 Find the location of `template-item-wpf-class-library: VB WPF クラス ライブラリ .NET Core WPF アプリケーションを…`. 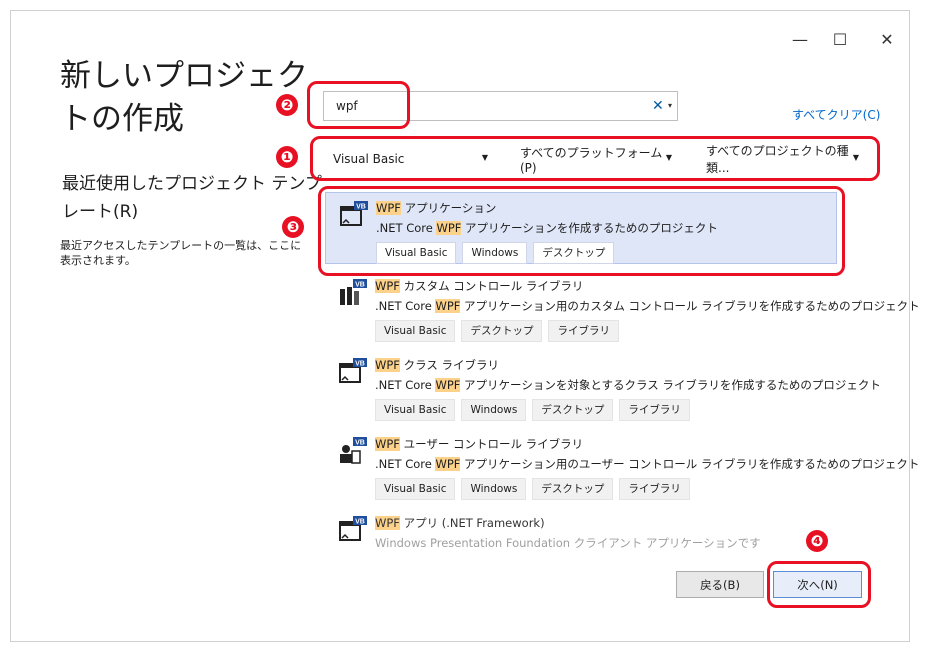

template-item-wpf-class-library: VB WPF クラス ライブラリ .NET Core WPF アプリケーションを… is located at coordinates (603, 386).